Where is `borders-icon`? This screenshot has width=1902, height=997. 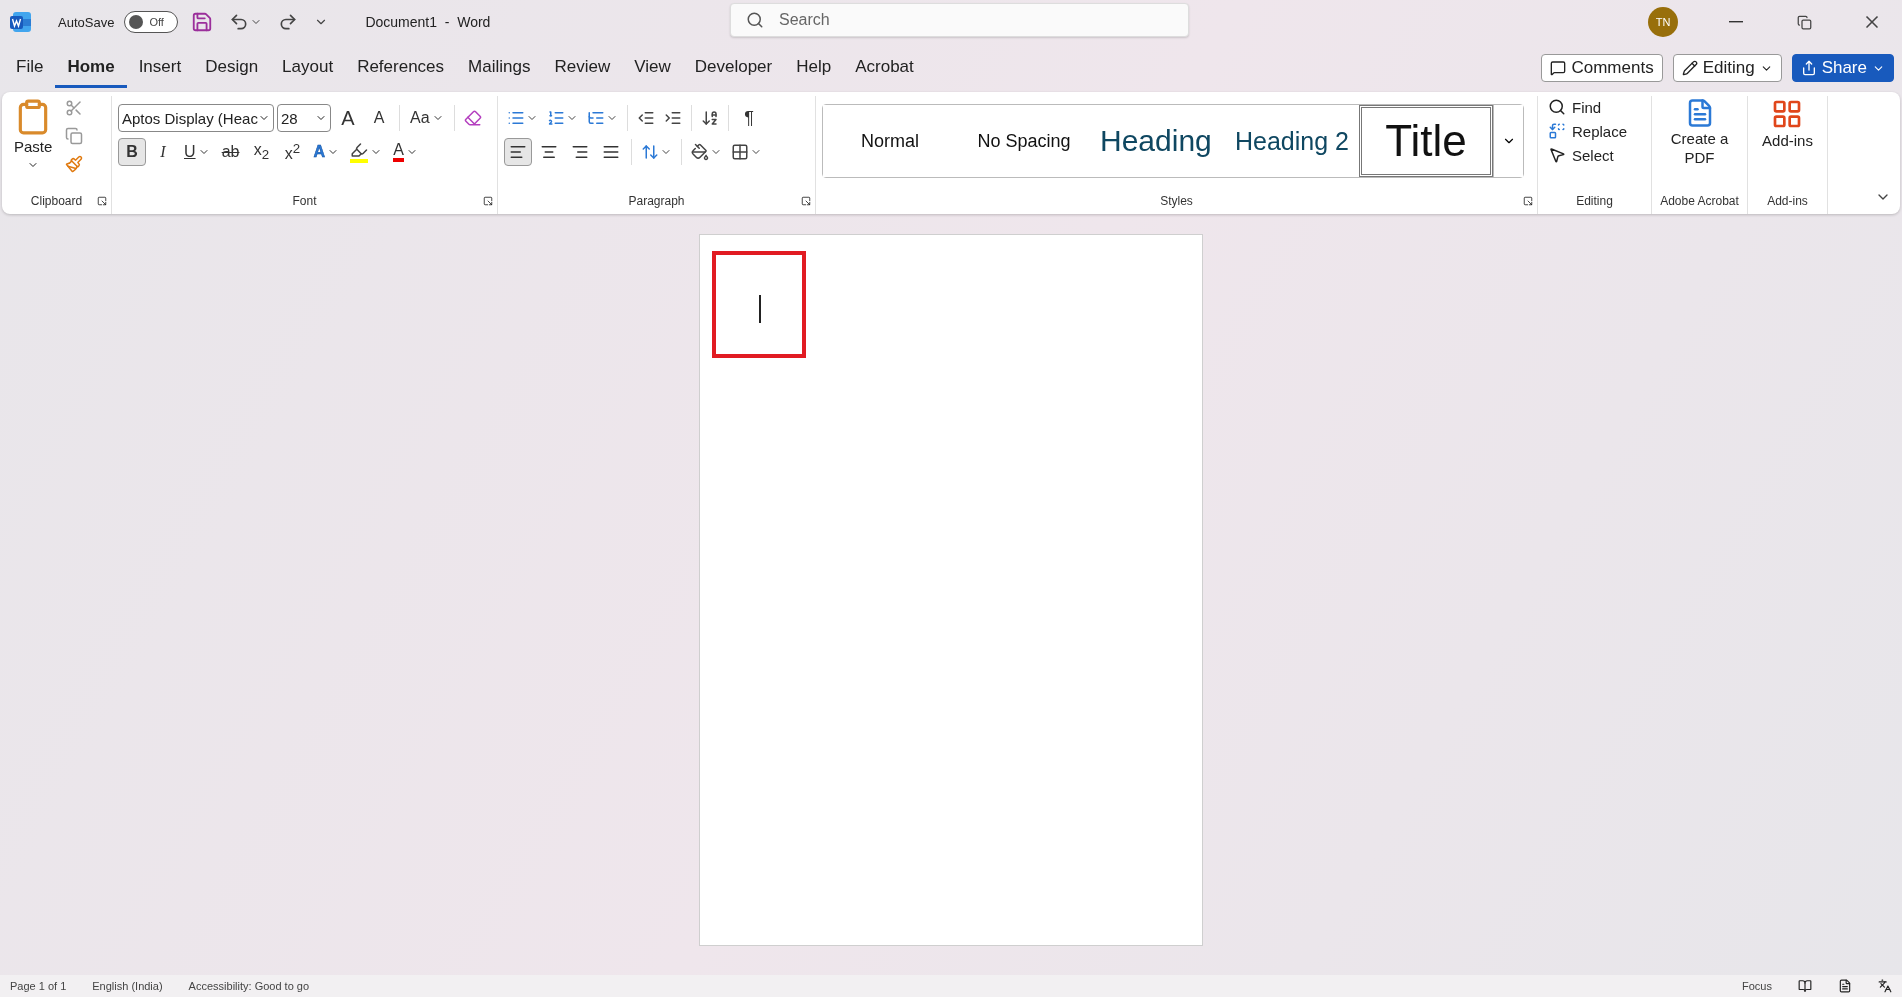
borders-icon is located at coordinates (740, 152).